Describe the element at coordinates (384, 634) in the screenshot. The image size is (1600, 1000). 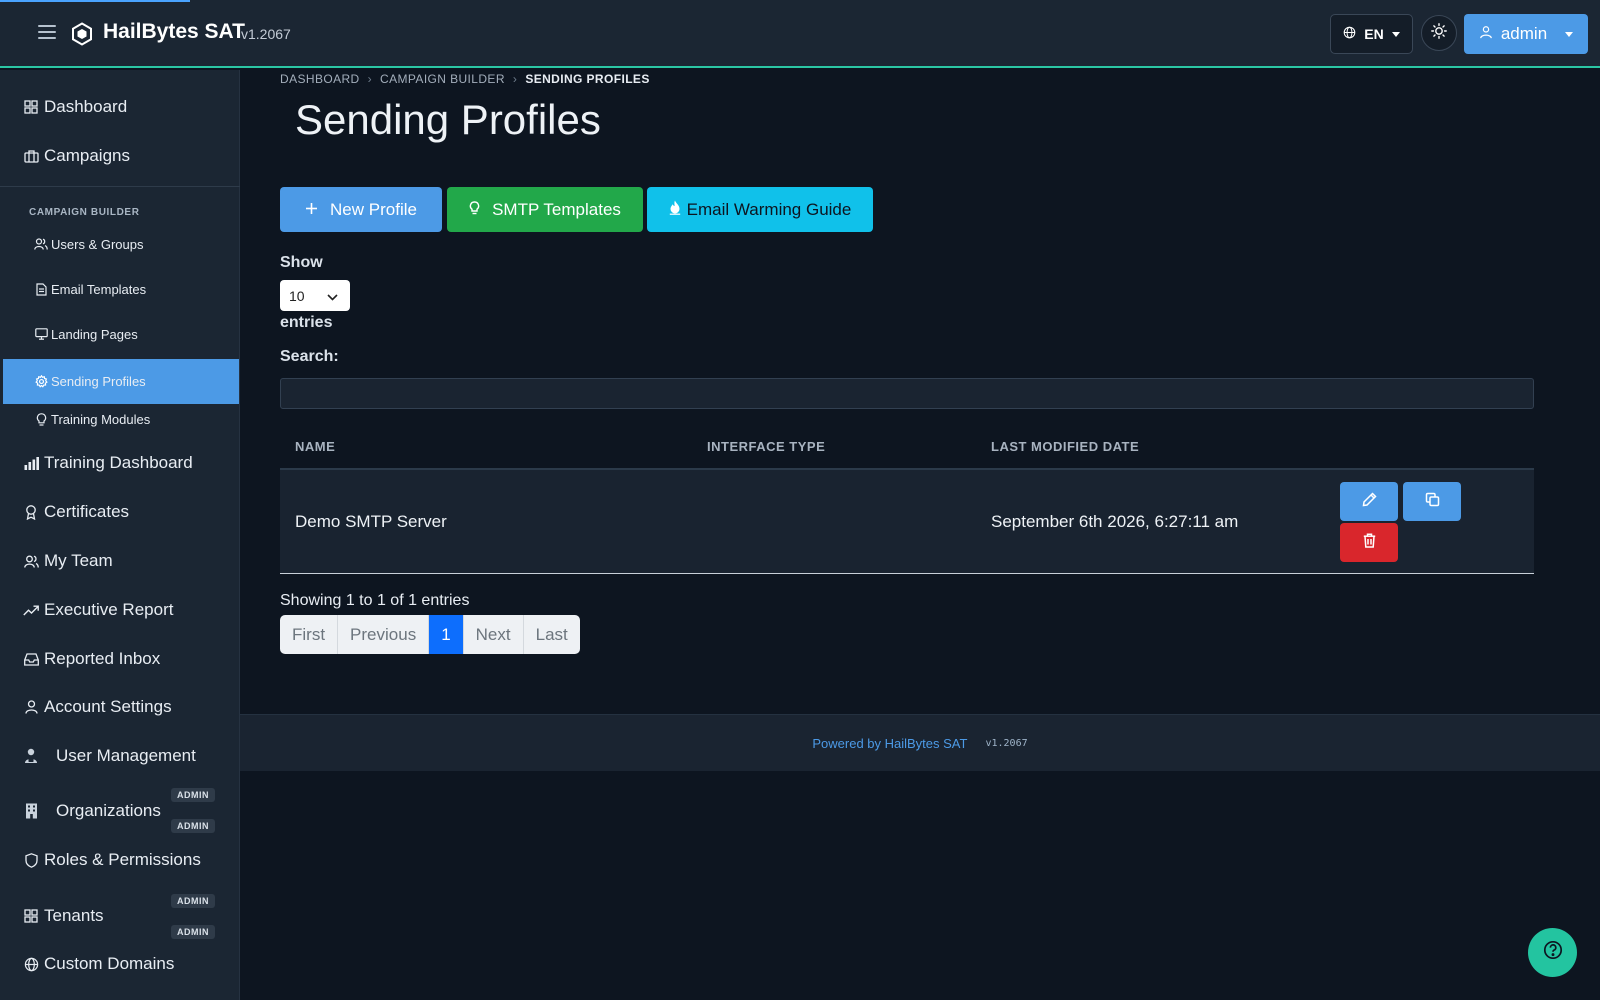
I see `page-previous-button: Previous` at that location.